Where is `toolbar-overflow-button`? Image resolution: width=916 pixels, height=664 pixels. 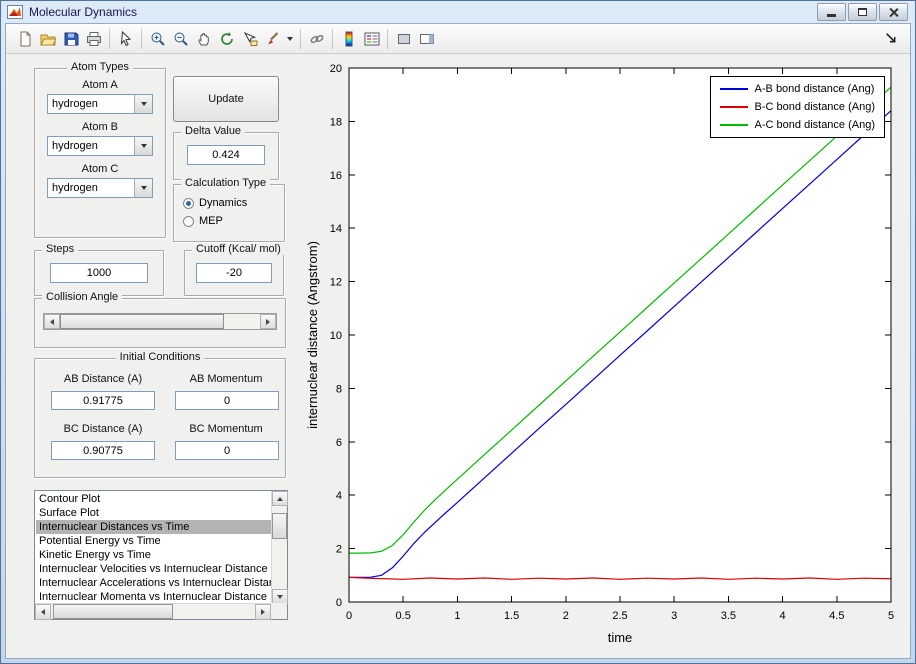
toolbar-overflow-button is located at coordinates (891, 38).